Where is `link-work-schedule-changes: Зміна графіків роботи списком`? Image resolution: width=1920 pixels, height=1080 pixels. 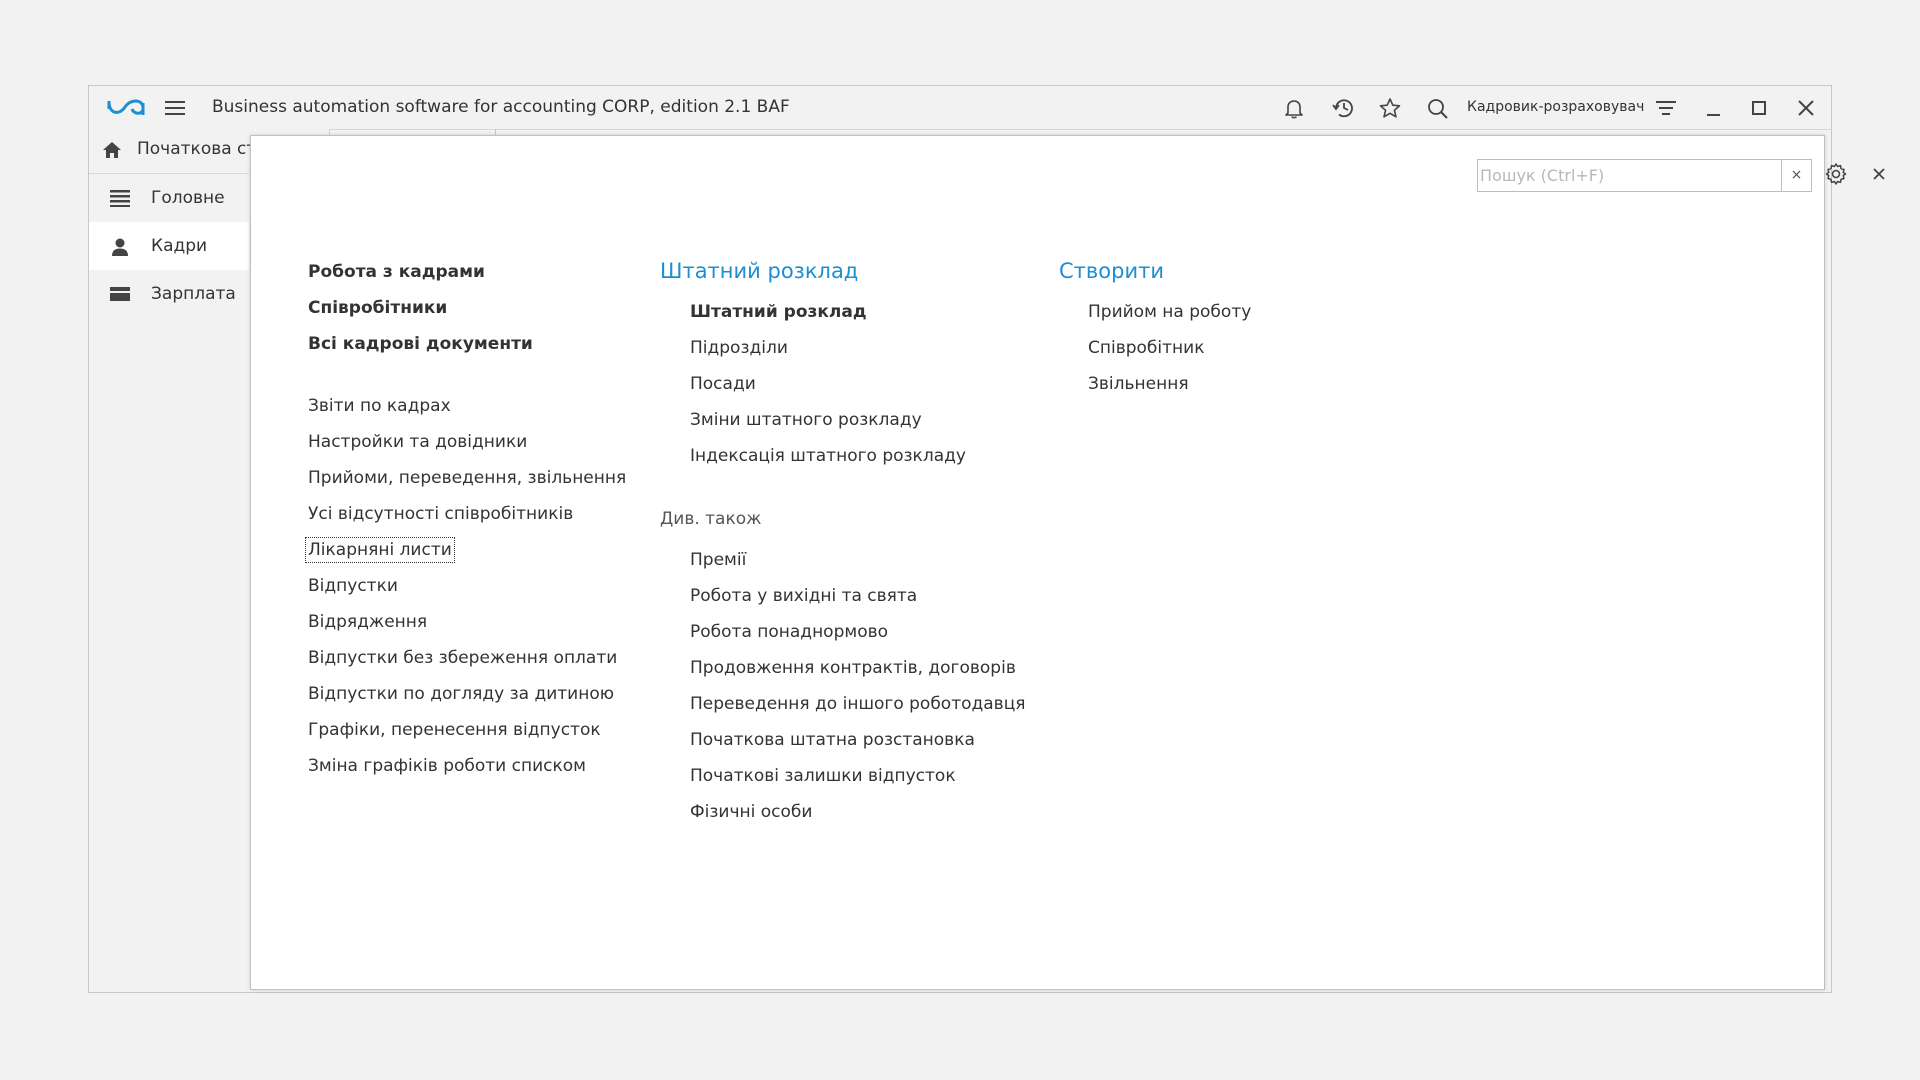 link-work-schedule-changes: Зміна графіків роботи списком is located at coordinates (447, 766).